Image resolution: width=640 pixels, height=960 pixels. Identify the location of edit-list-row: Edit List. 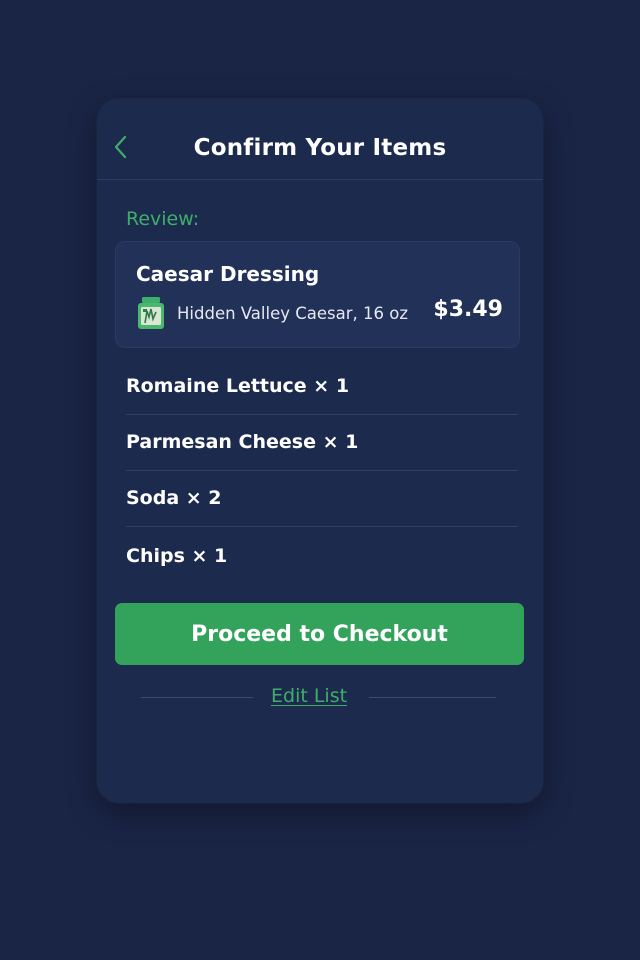
(318, 698).